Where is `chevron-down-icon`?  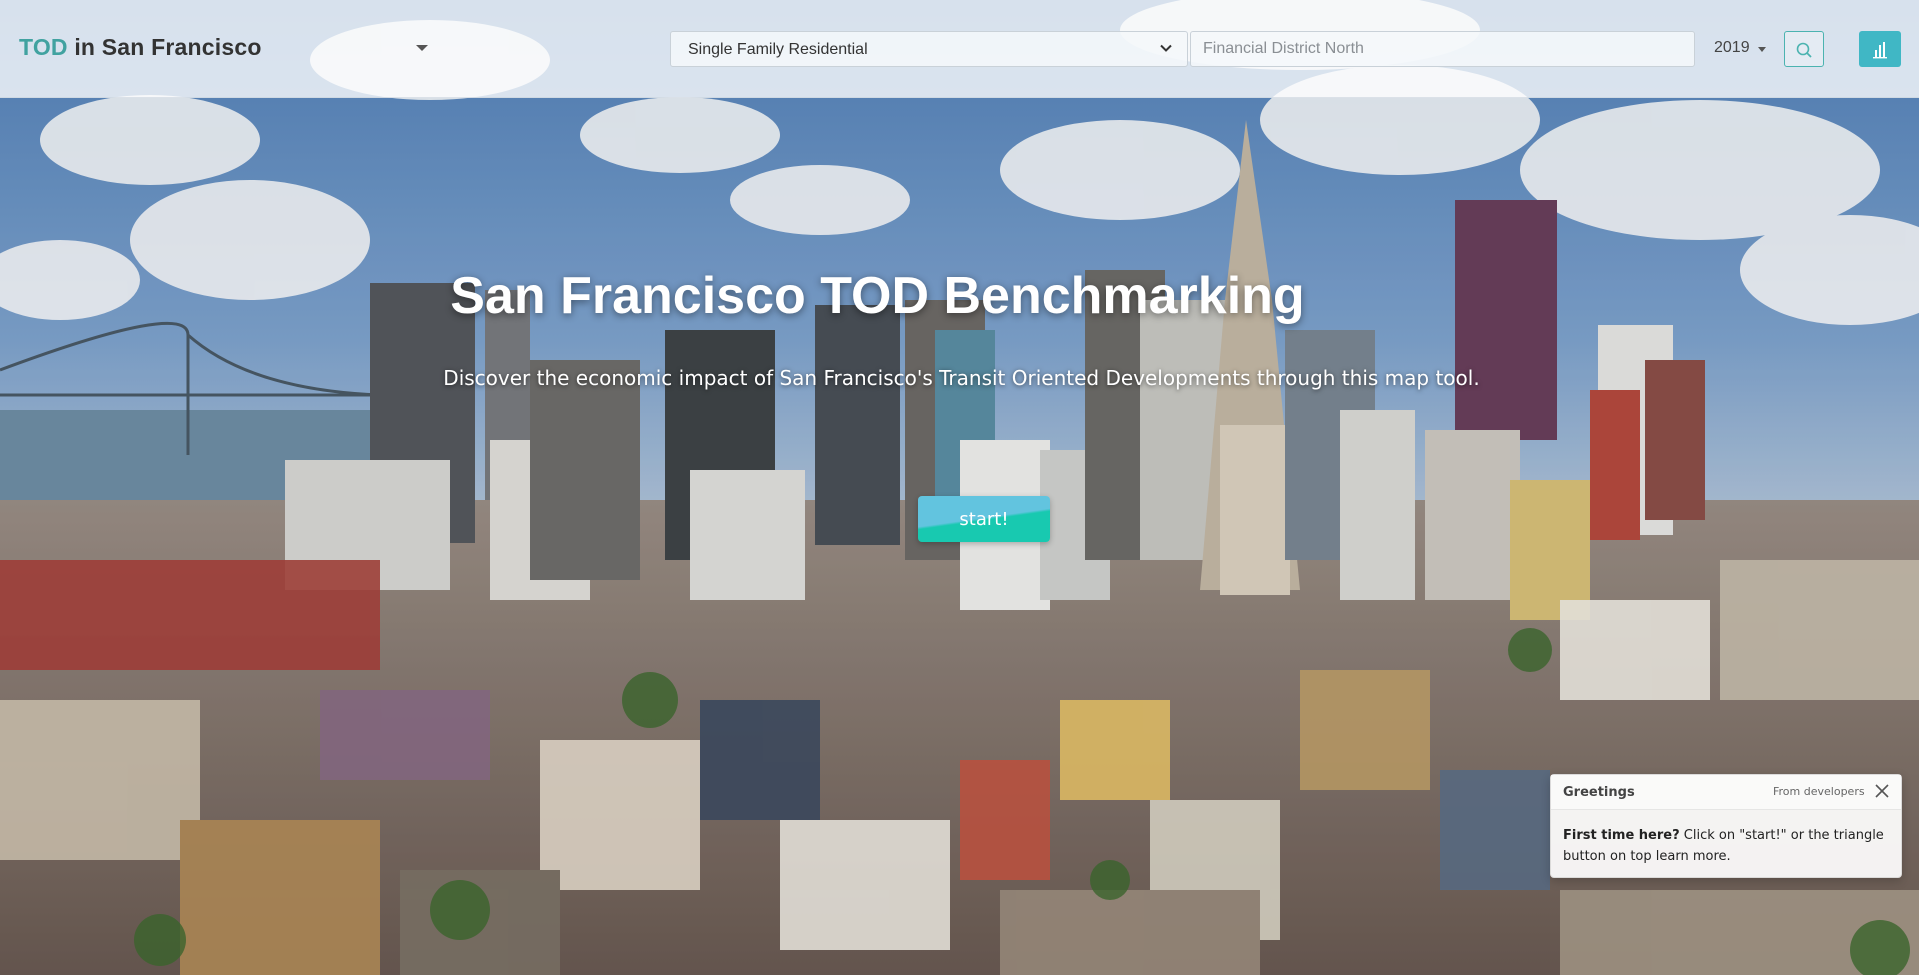
chevron-down-icon is located at coordinates (1166, 48).